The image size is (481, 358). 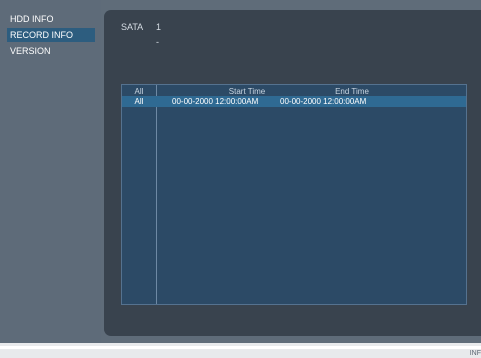 I want to click on row-end-time-cell: 00-00-2000 12:00:00AM, so click(x=323, y=101).